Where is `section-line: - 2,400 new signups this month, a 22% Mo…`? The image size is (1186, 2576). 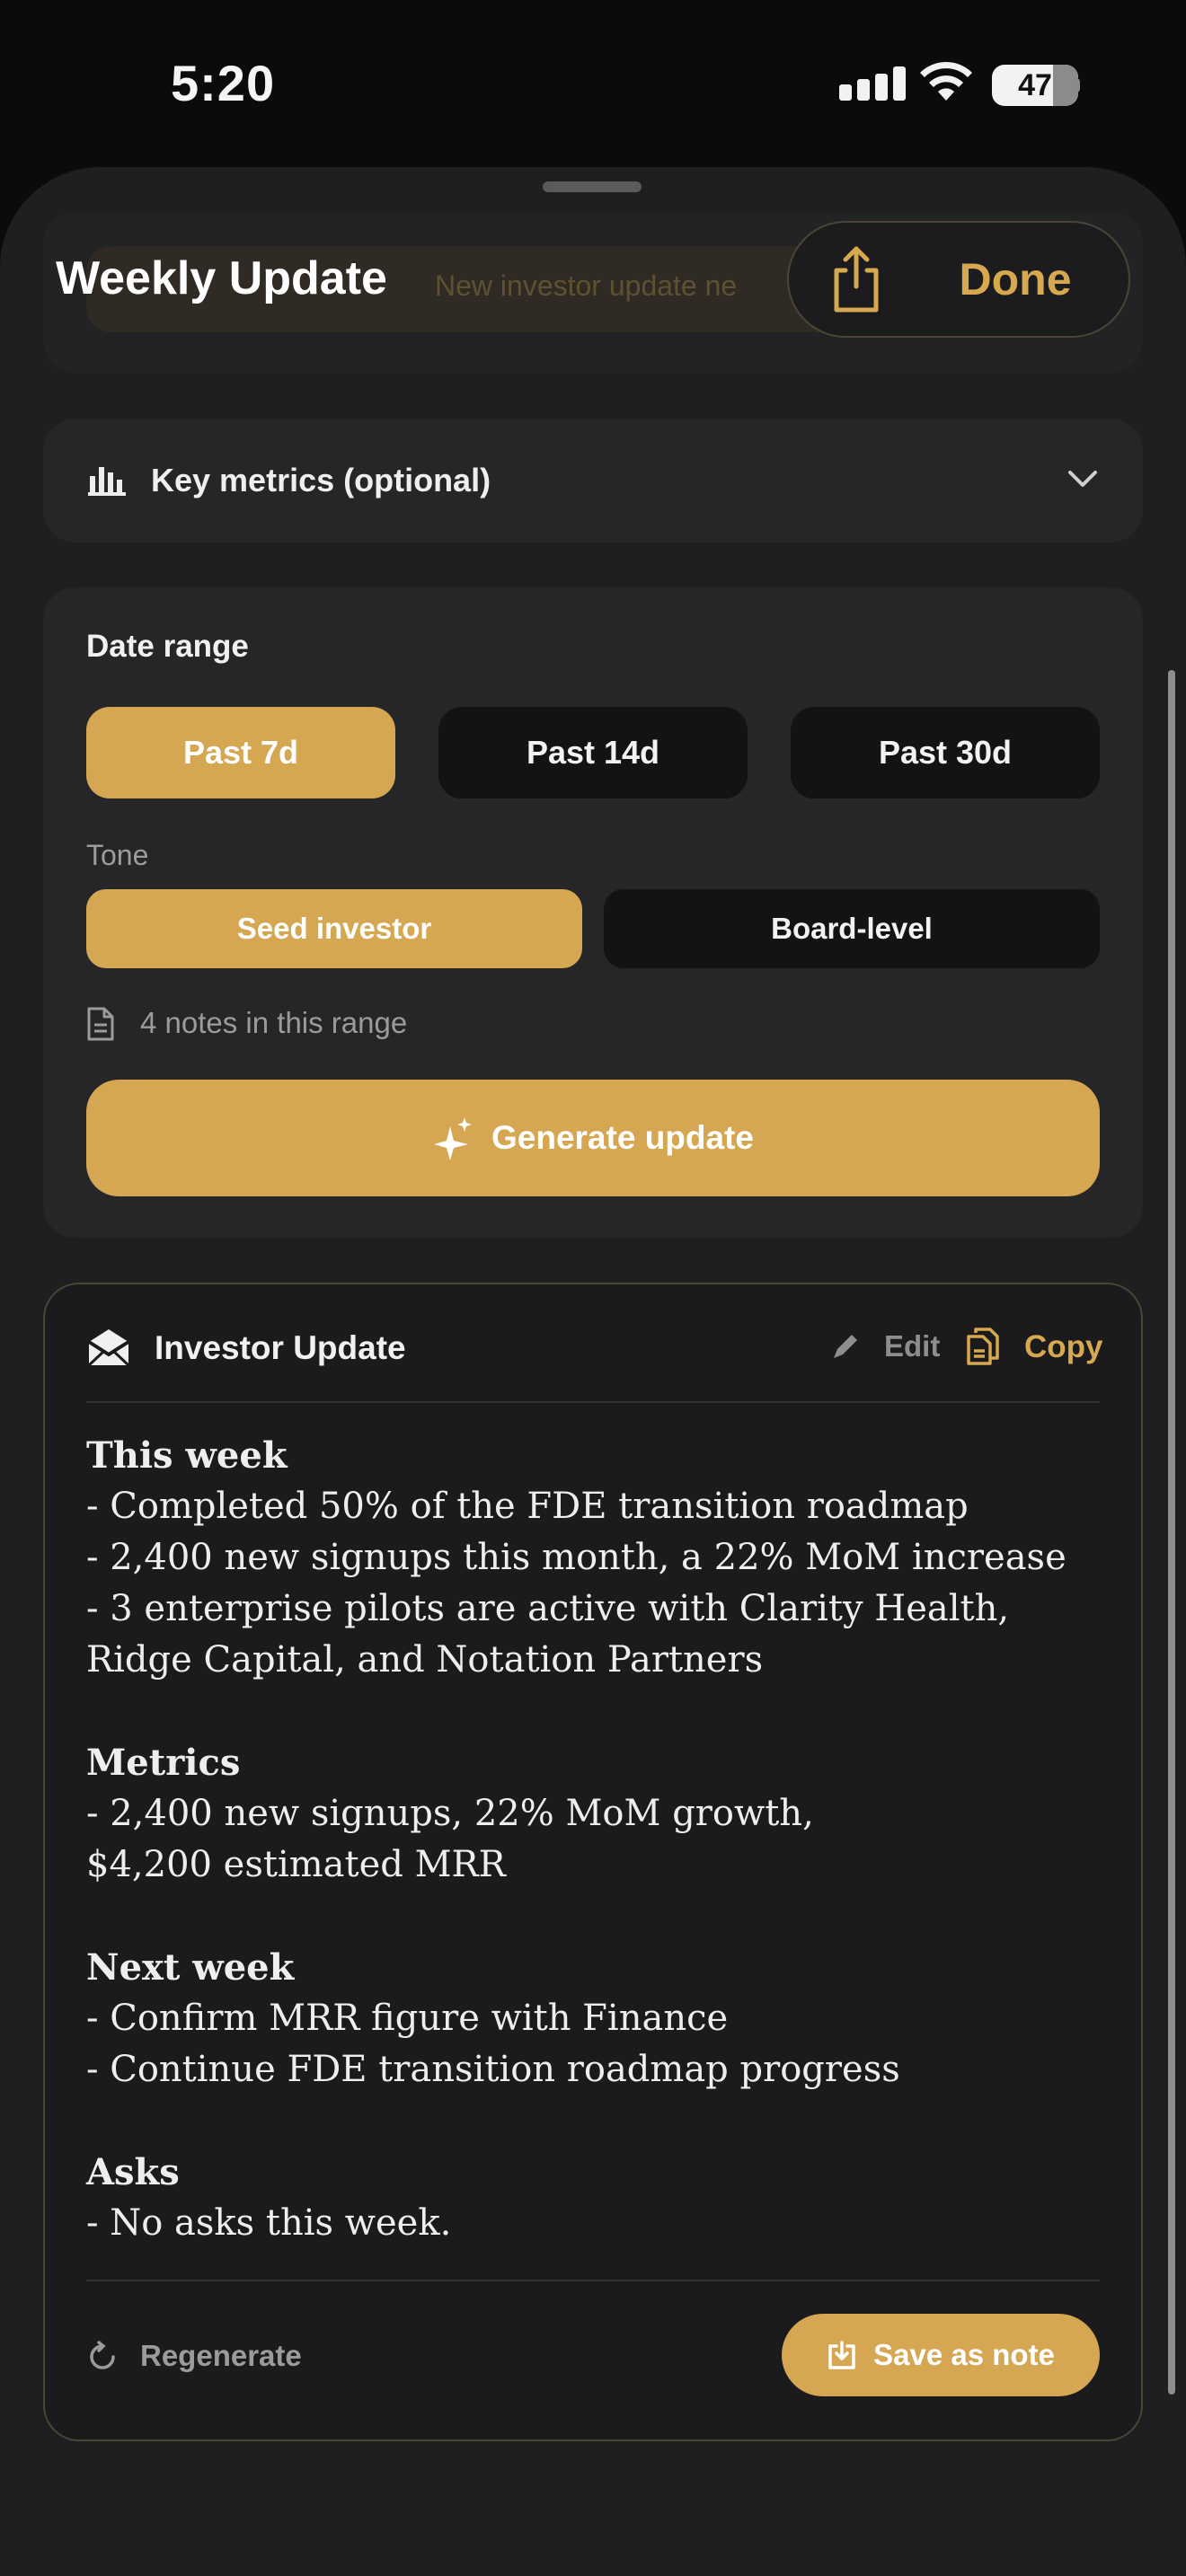 section-line: - 2,400 new signups this month, a 22% Mo… is located at coordinates (576, 1557).